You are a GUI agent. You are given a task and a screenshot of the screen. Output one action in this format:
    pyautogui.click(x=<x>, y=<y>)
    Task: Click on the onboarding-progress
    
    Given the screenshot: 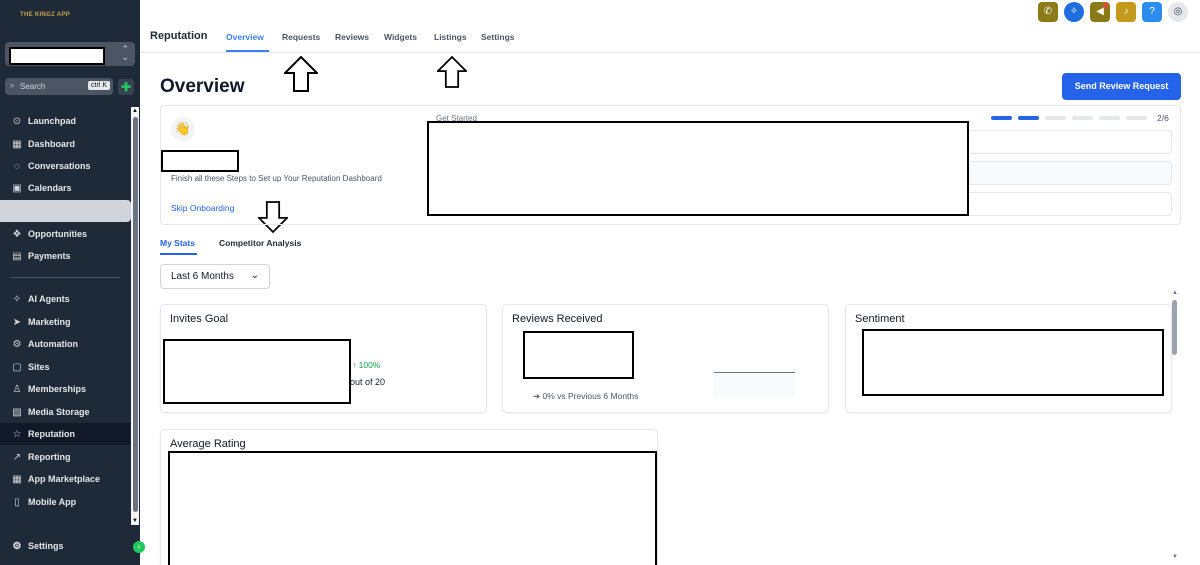 What is the action you would take?
    pyautogui.click(x=1069, y=118)
    